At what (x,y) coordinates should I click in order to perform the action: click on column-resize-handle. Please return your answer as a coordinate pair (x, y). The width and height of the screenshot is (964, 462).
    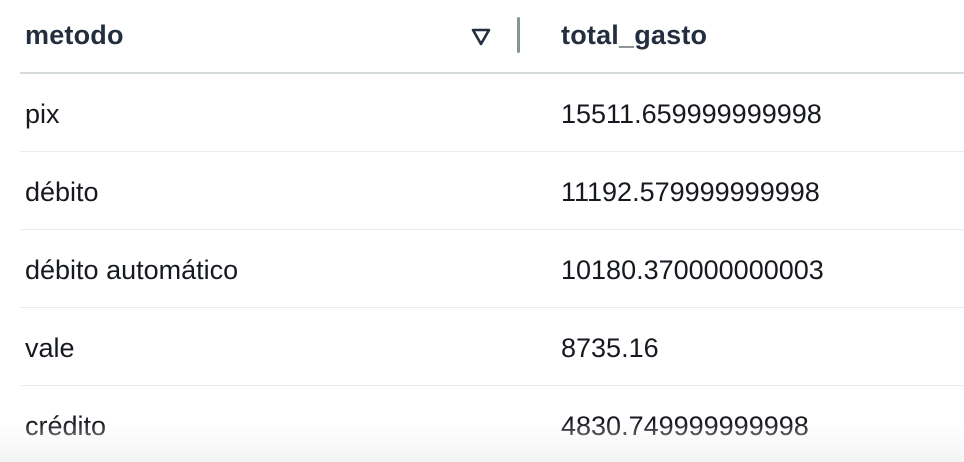
    Looking at the image, I should click on (518, 35).